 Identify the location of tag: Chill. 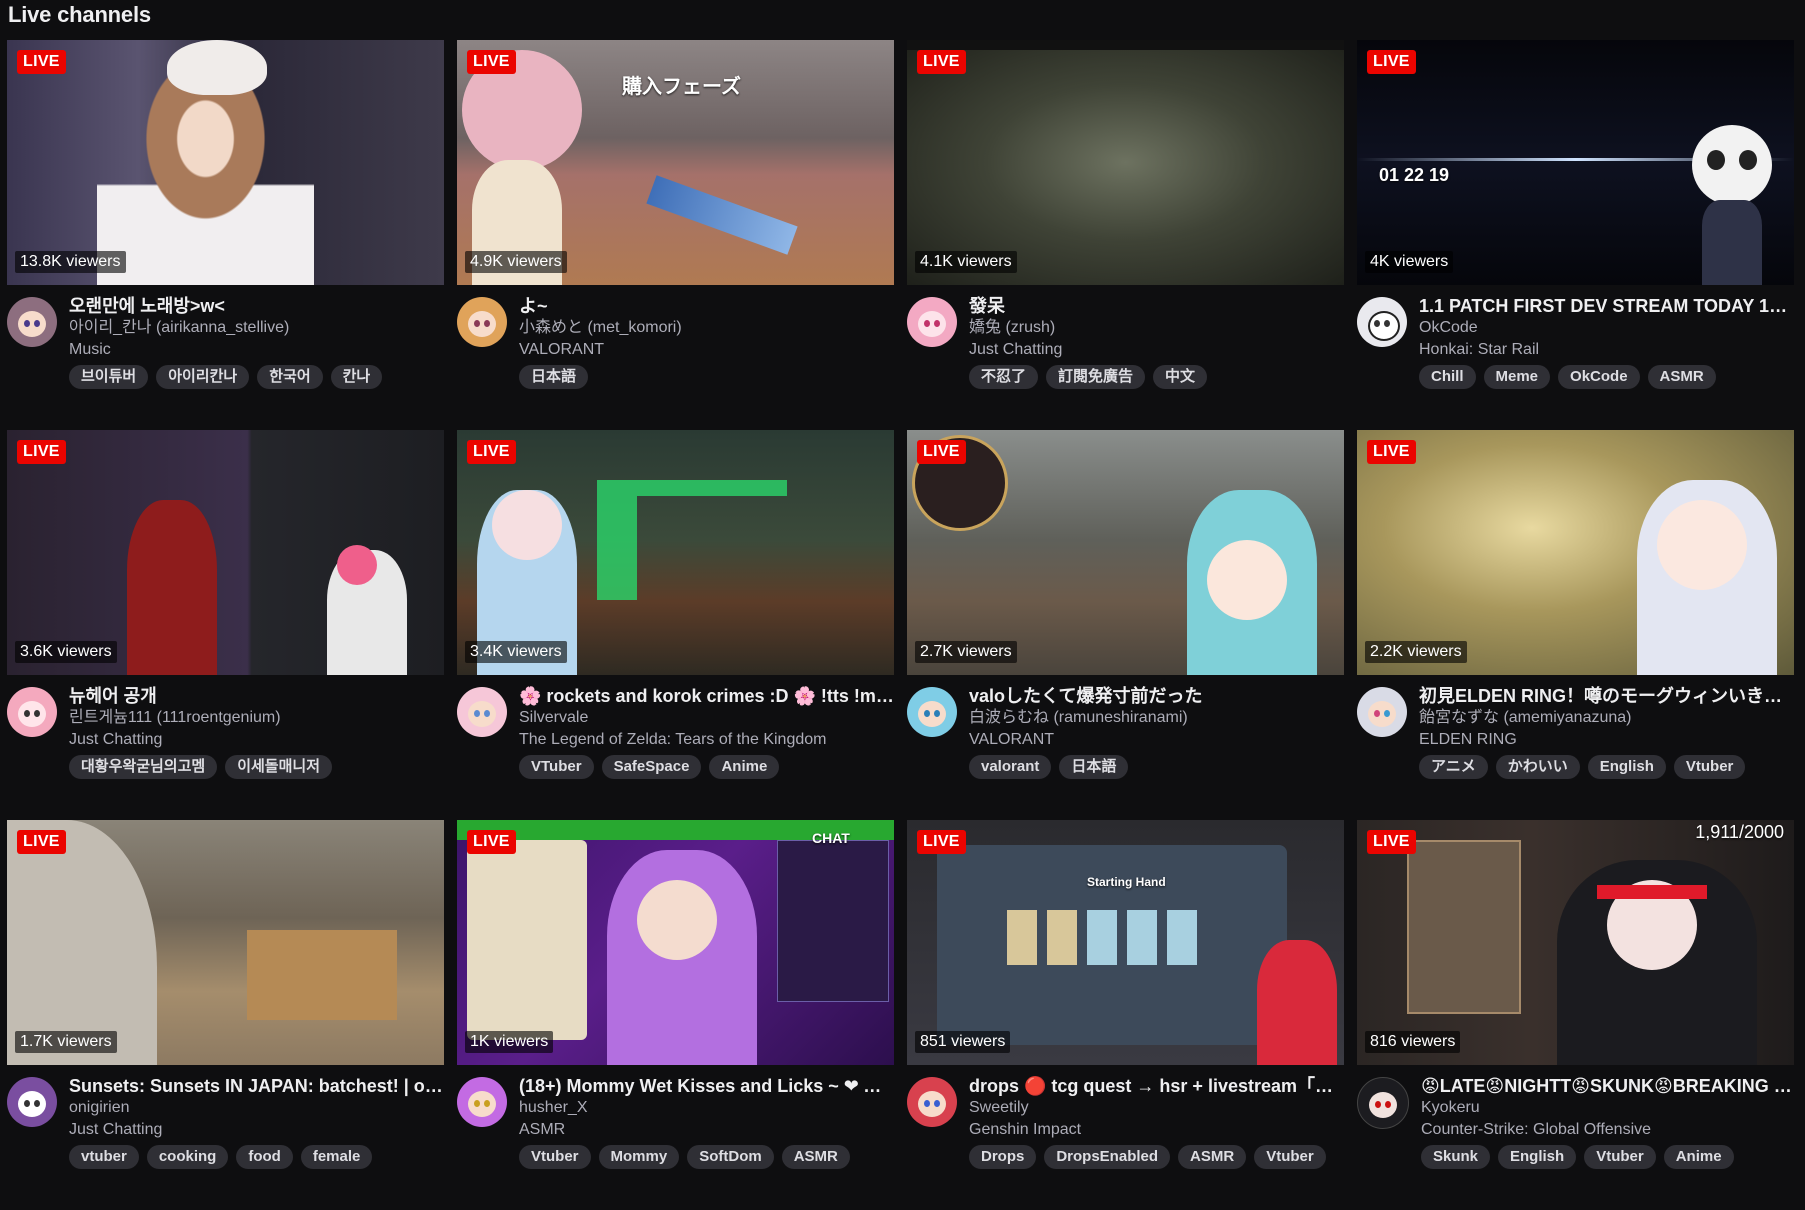
(1447, 377).